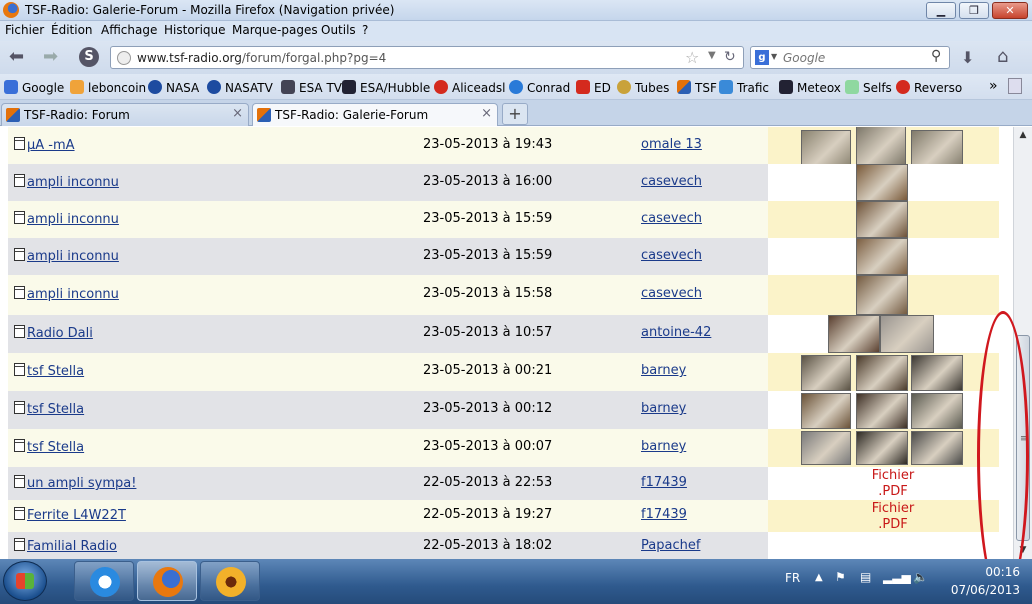 The image size is (1032, 604). Describe the element at coordinates (762, 57) in the screenshot. I see `google-engine-icon: g` at that location.